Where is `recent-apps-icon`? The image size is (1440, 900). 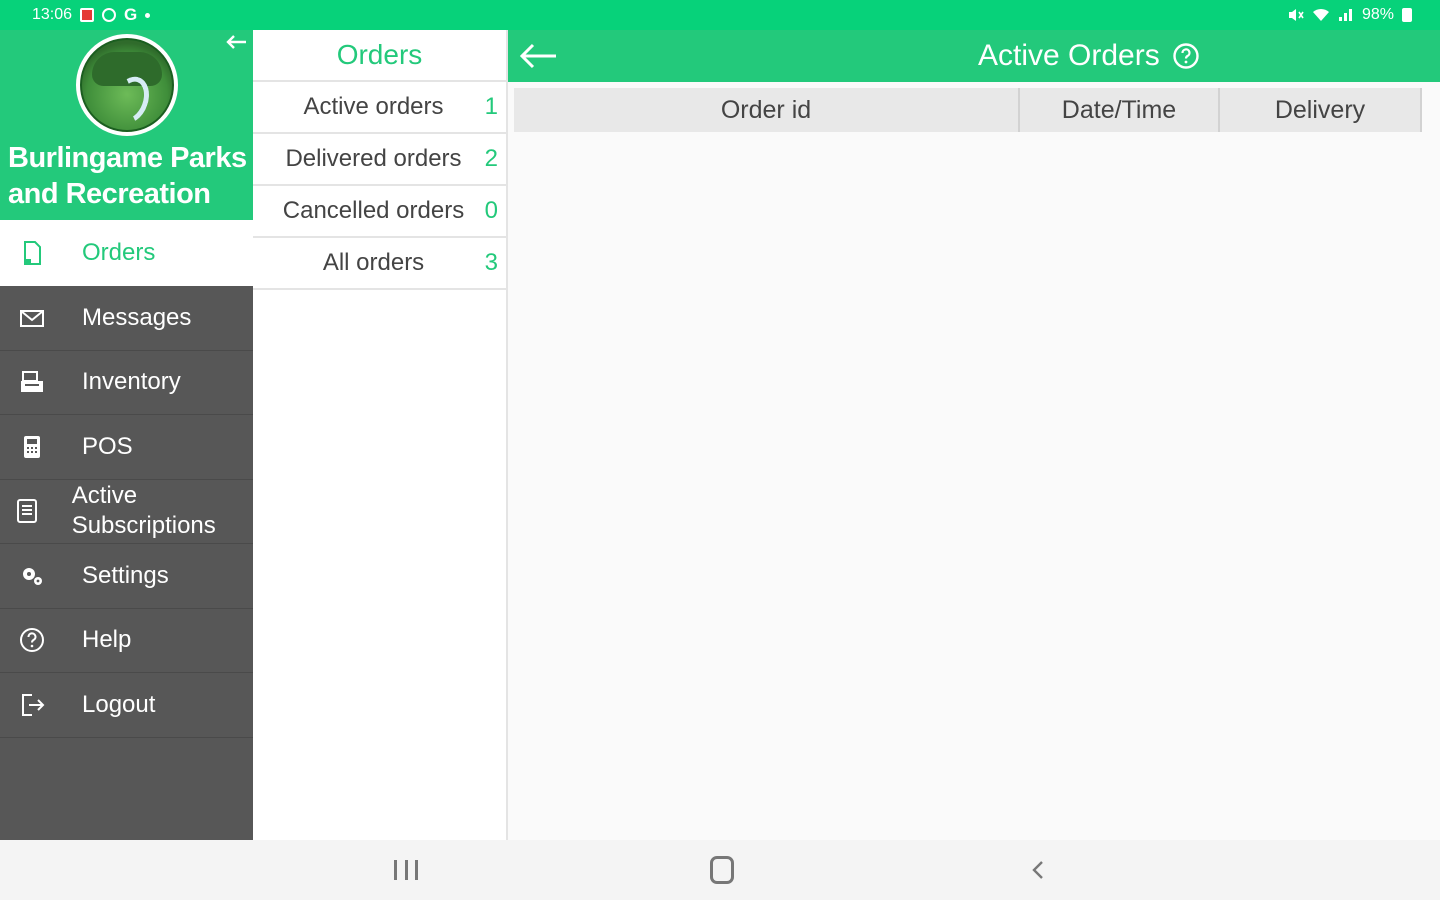
recent-apps-icon is located at coordinates (406, 870).